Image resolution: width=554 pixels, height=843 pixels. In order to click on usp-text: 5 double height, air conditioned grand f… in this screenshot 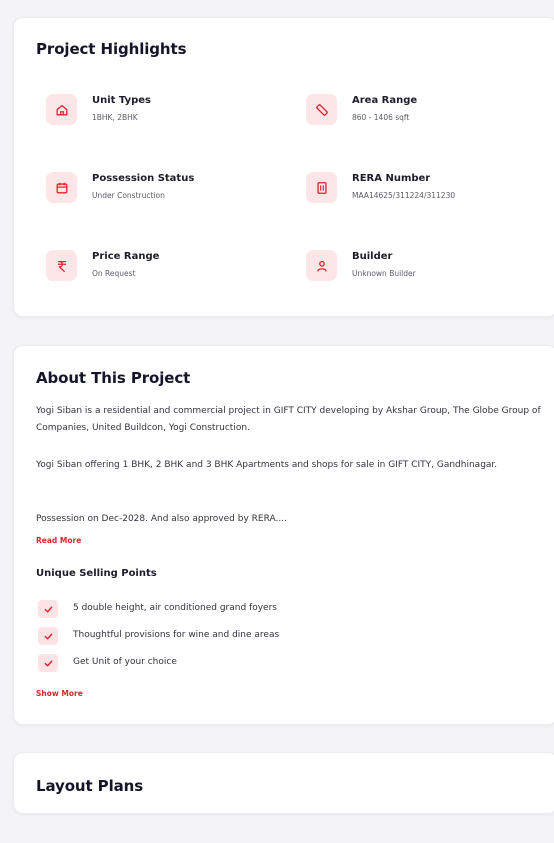, I will do `click(175, 608)`.